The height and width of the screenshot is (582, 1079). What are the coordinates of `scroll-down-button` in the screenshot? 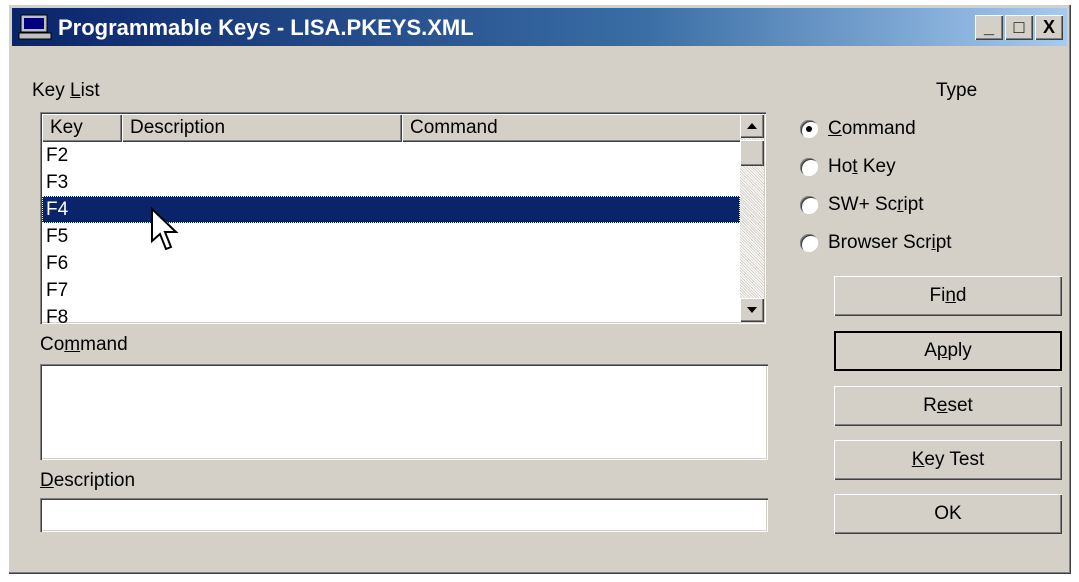 It's located at (752, 310).